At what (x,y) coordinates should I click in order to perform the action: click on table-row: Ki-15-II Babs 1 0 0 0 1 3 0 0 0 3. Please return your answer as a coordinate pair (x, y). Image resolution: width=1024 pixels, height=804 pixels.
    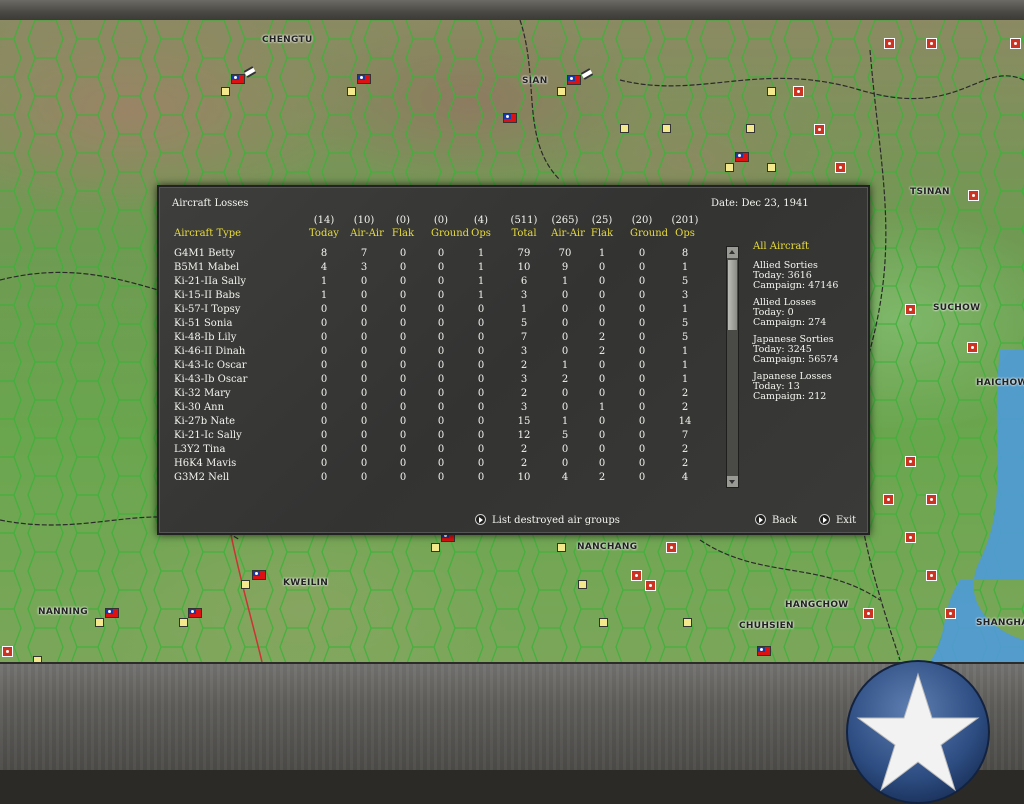
    Looking at the image, I should click on (439, 297).